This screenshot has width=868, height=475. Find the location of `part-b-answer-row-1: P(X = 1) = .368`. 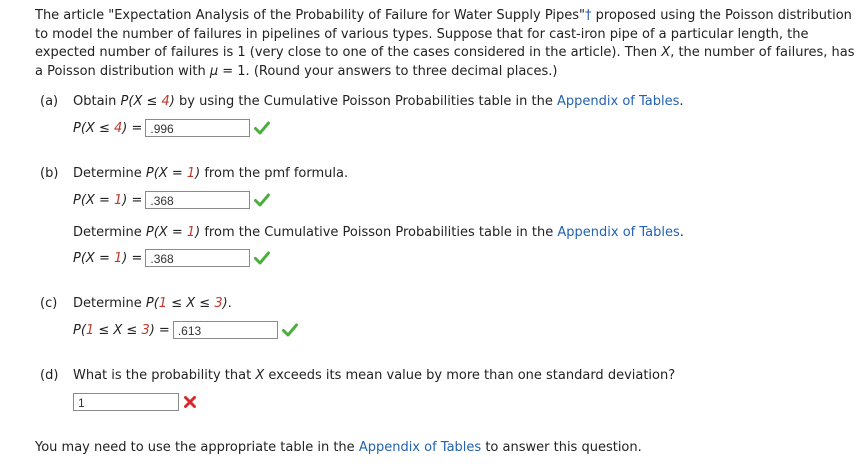

part-b-answer-row-1: P(X = 1) = .368 is located at coordinates (172, 200).